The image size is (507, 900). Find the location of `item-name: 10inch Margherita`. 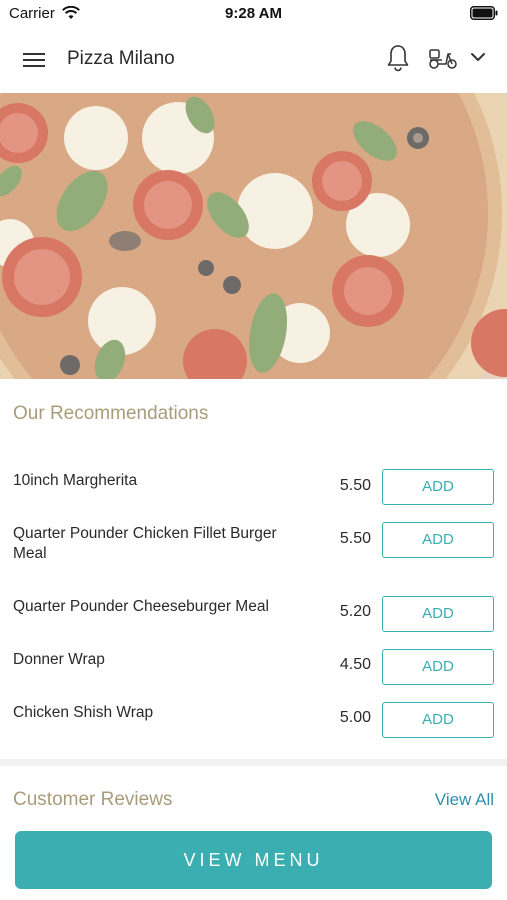

item-name: 10inch Margherita is located at coordinates (75, 480).